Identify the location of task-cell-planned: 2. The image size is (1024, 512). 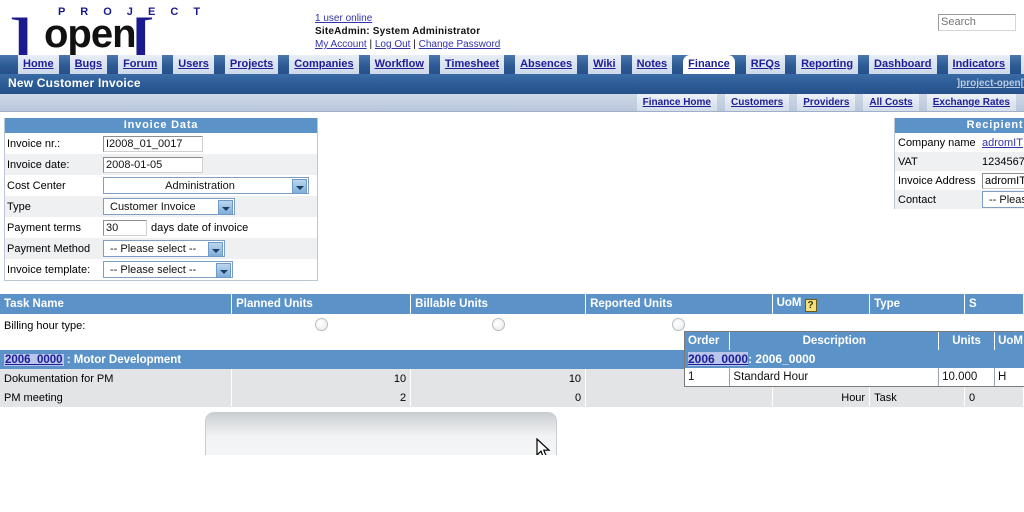
(321, 397).